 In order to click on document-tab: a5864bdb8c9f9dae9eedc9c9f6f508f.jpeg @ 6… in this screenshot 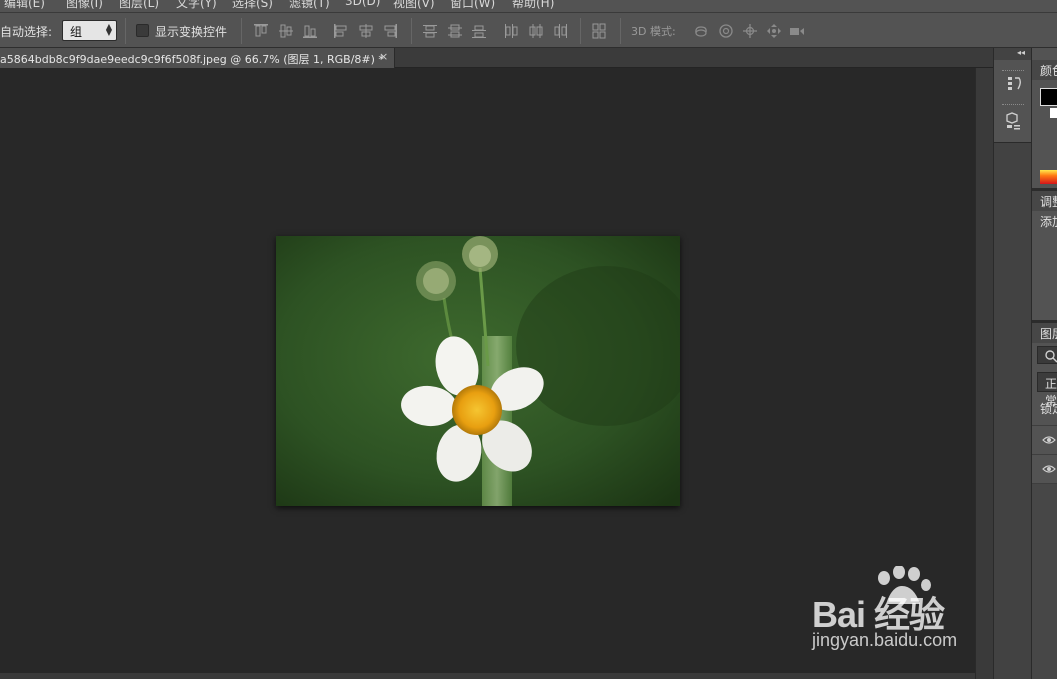, I will do `click(197, 58)`.